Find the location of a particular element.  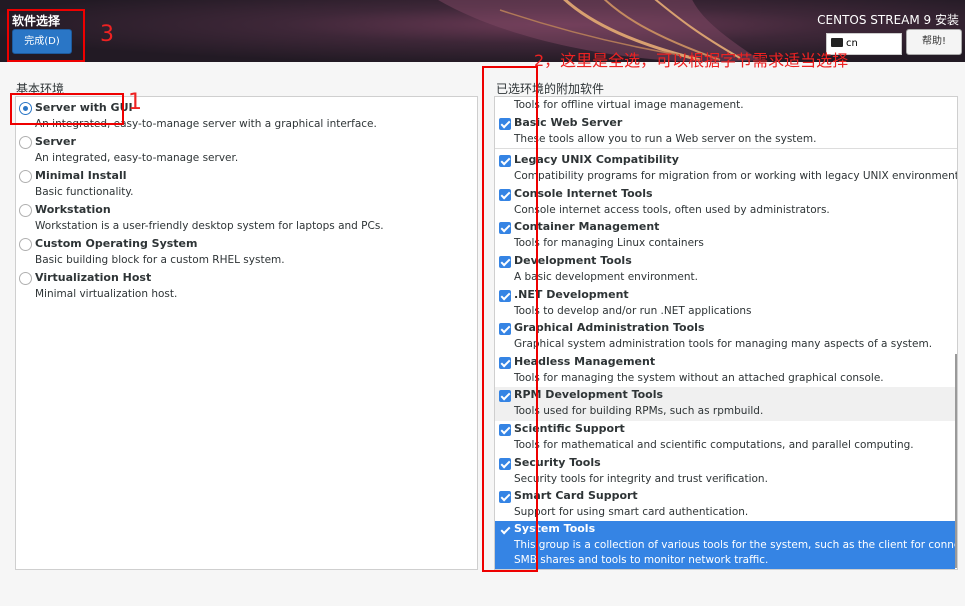

env-item-name: Virtualization Host is located at coordinates (93, 277).